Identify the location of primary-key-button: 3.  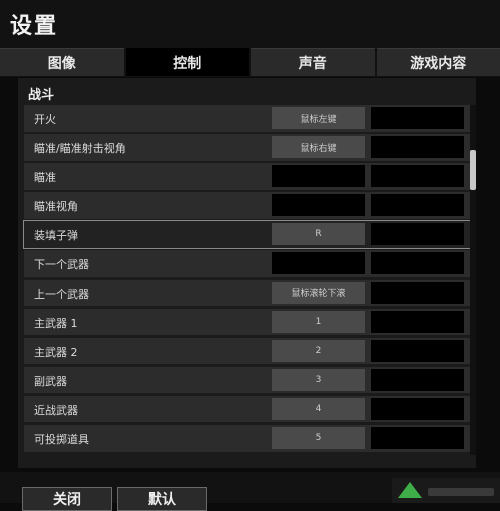
(318, 380).